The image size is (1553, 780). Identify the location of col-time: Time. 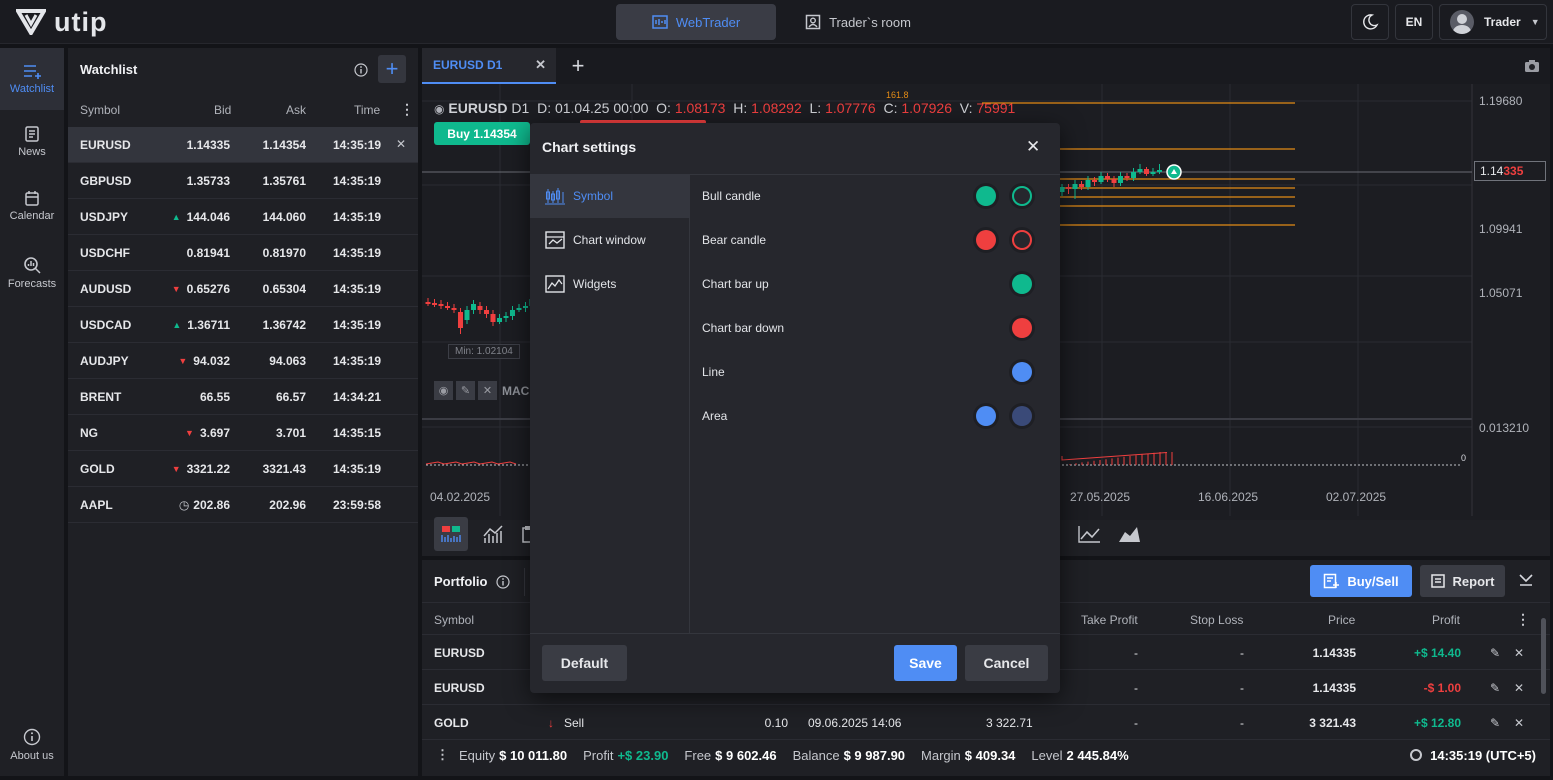
(367, 110).